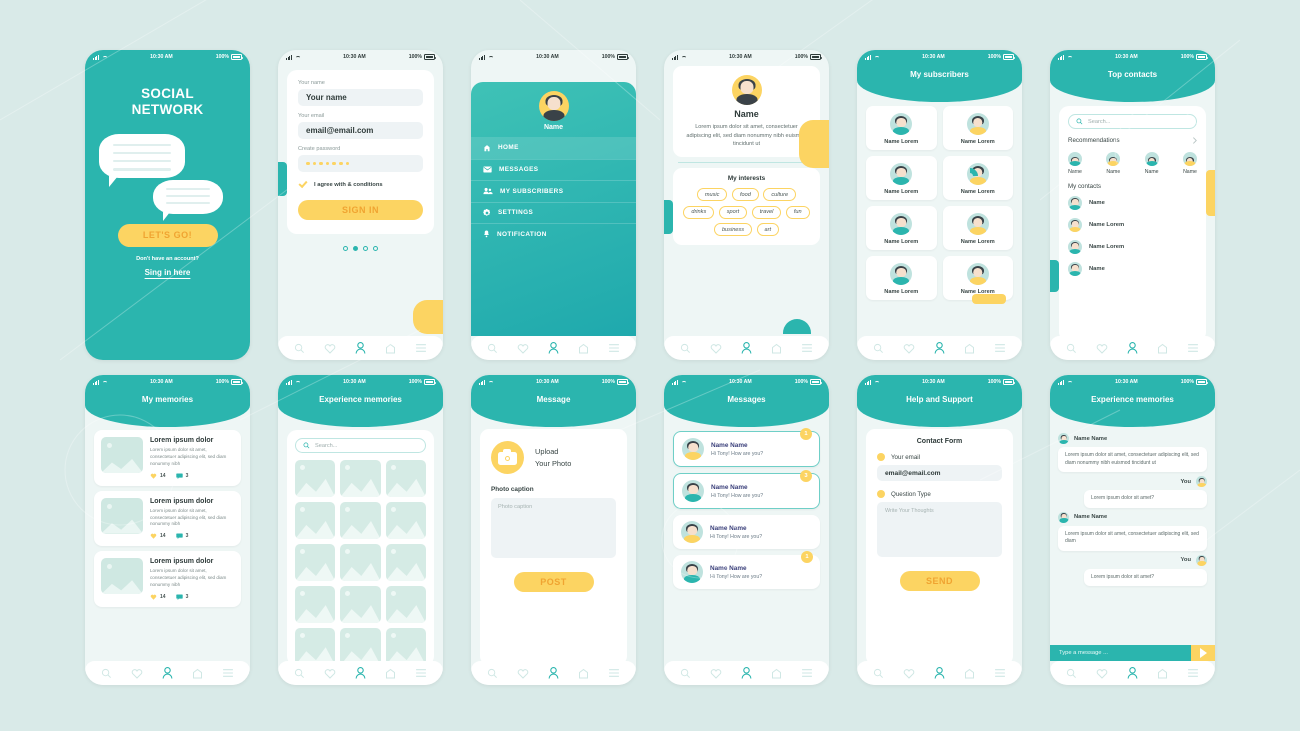 The image size is (1300, 731). Describe the element at coordinates (1203, 653) in the screenshot. I see `send-icon` at that location.